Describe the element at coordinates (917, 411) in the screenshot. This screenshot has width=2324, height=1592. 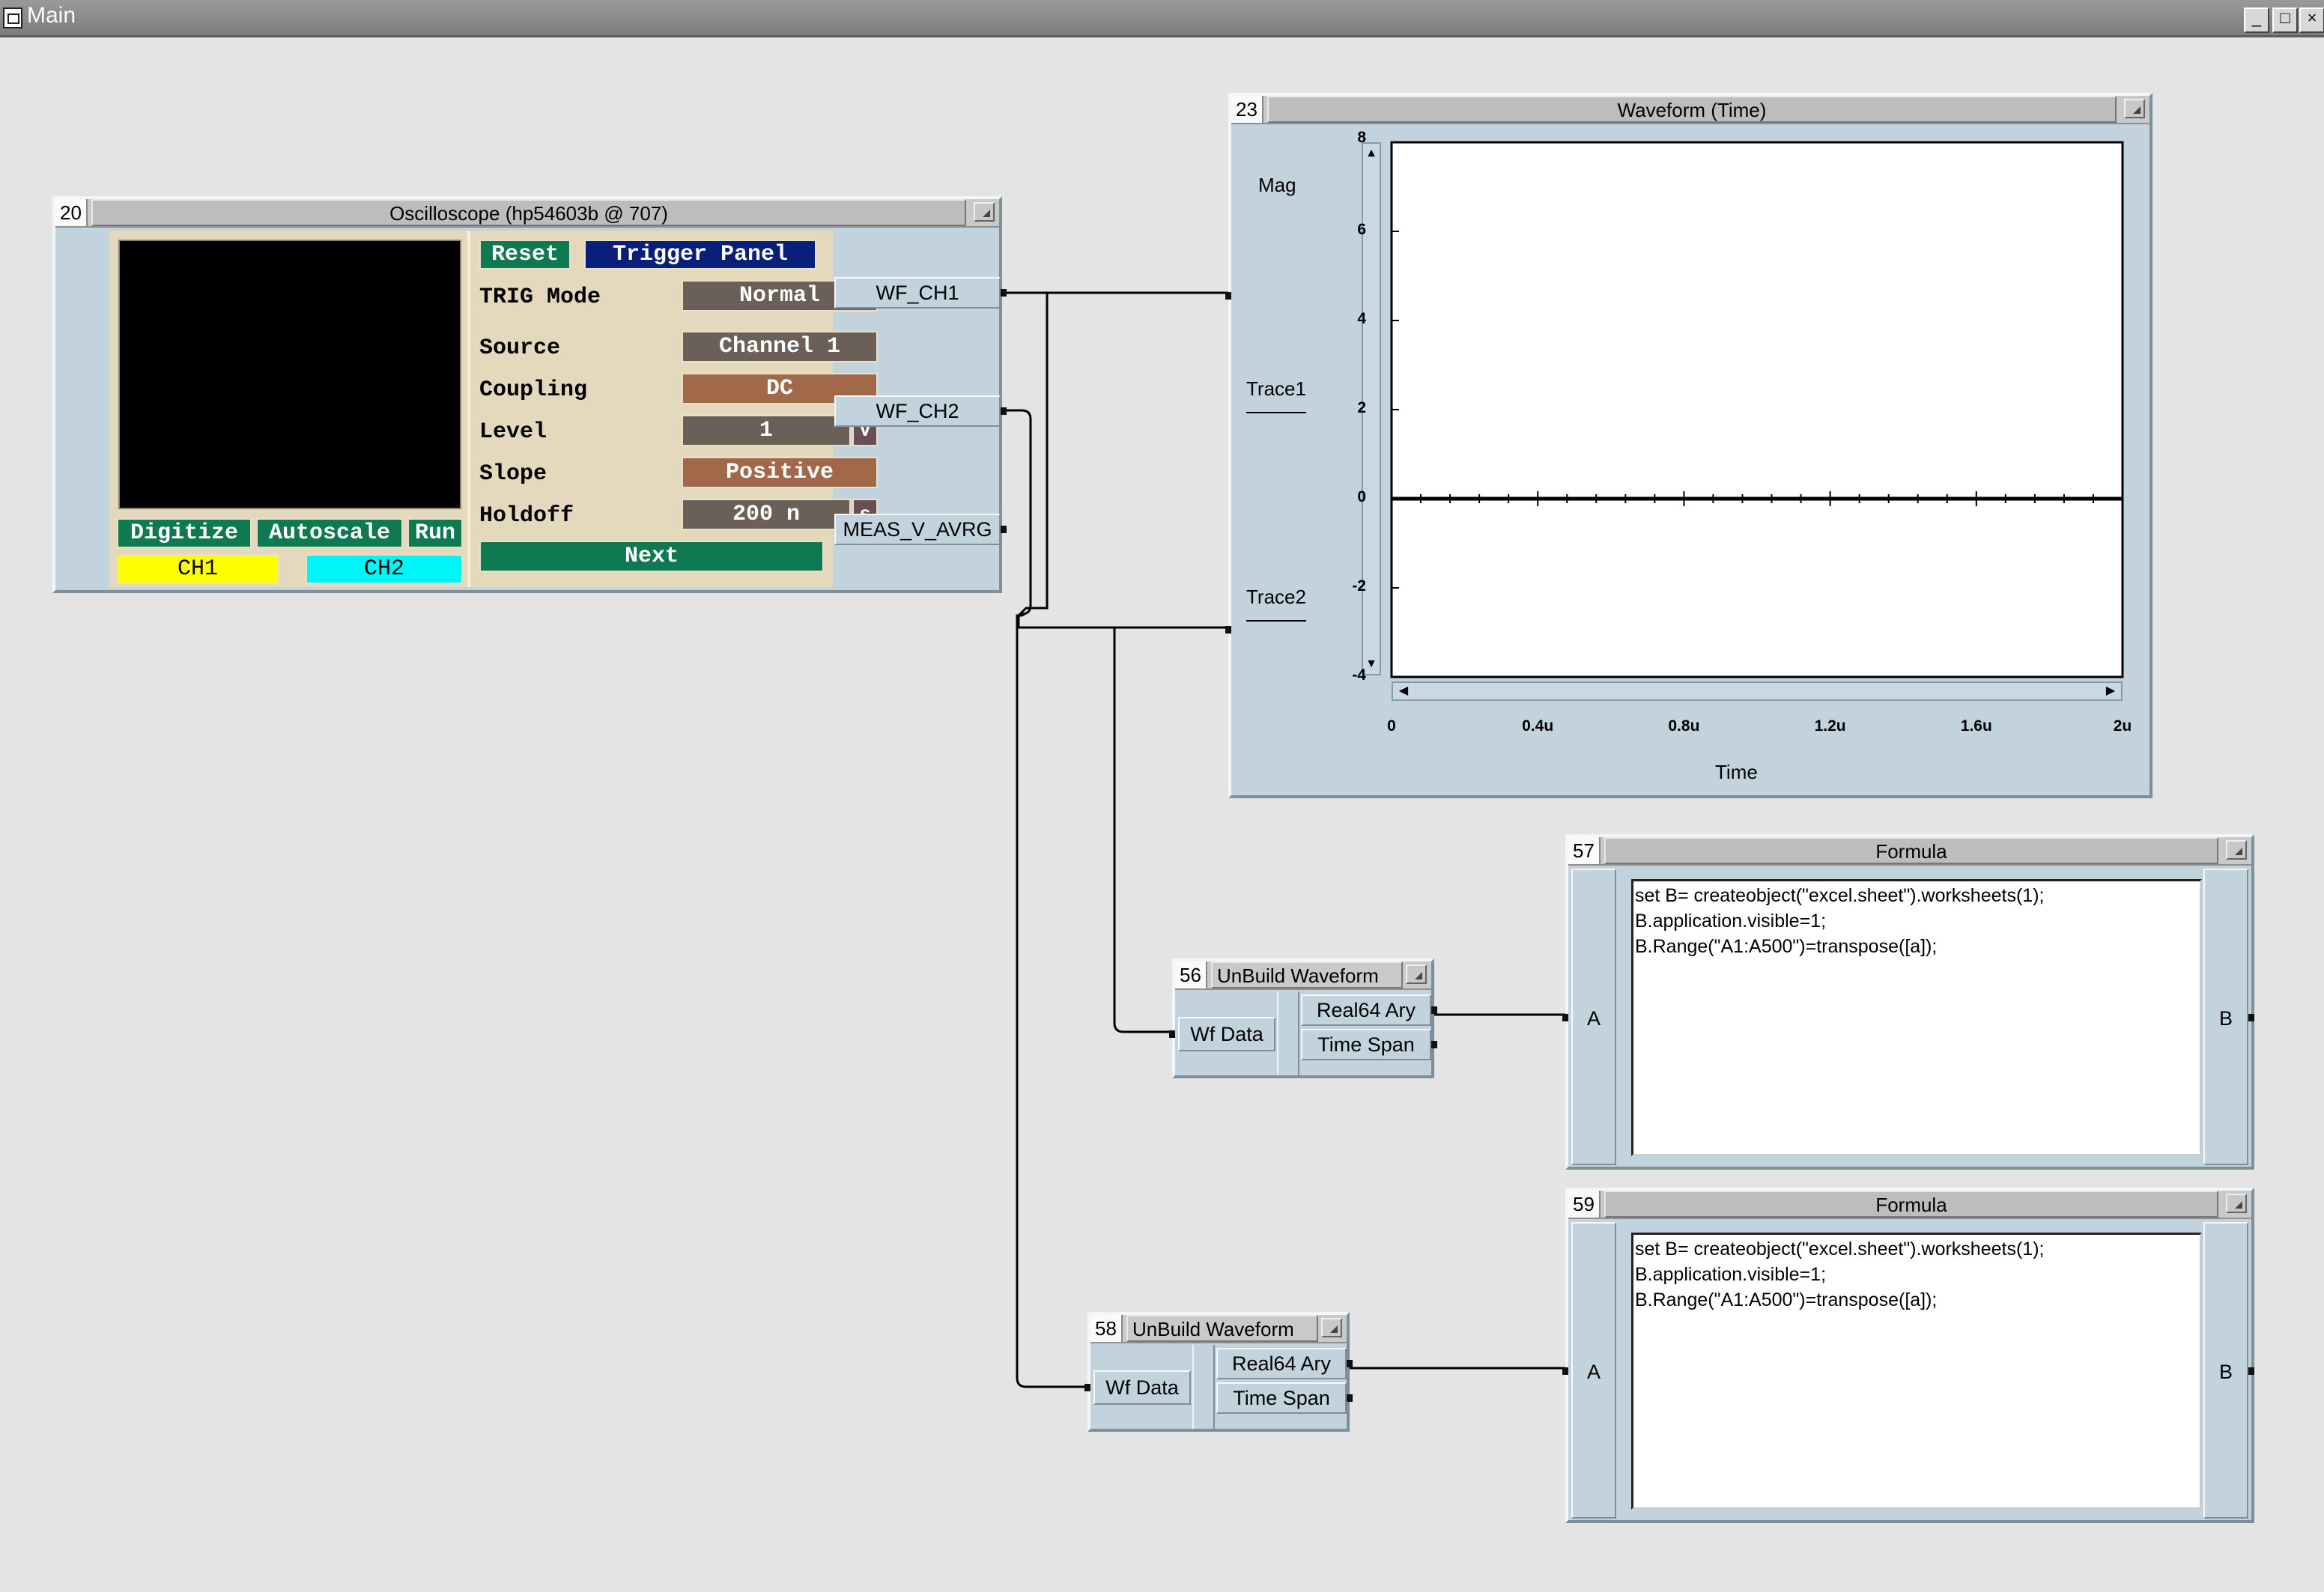
I see `output-pin-wf-ch2: WF_CH2` at that location.